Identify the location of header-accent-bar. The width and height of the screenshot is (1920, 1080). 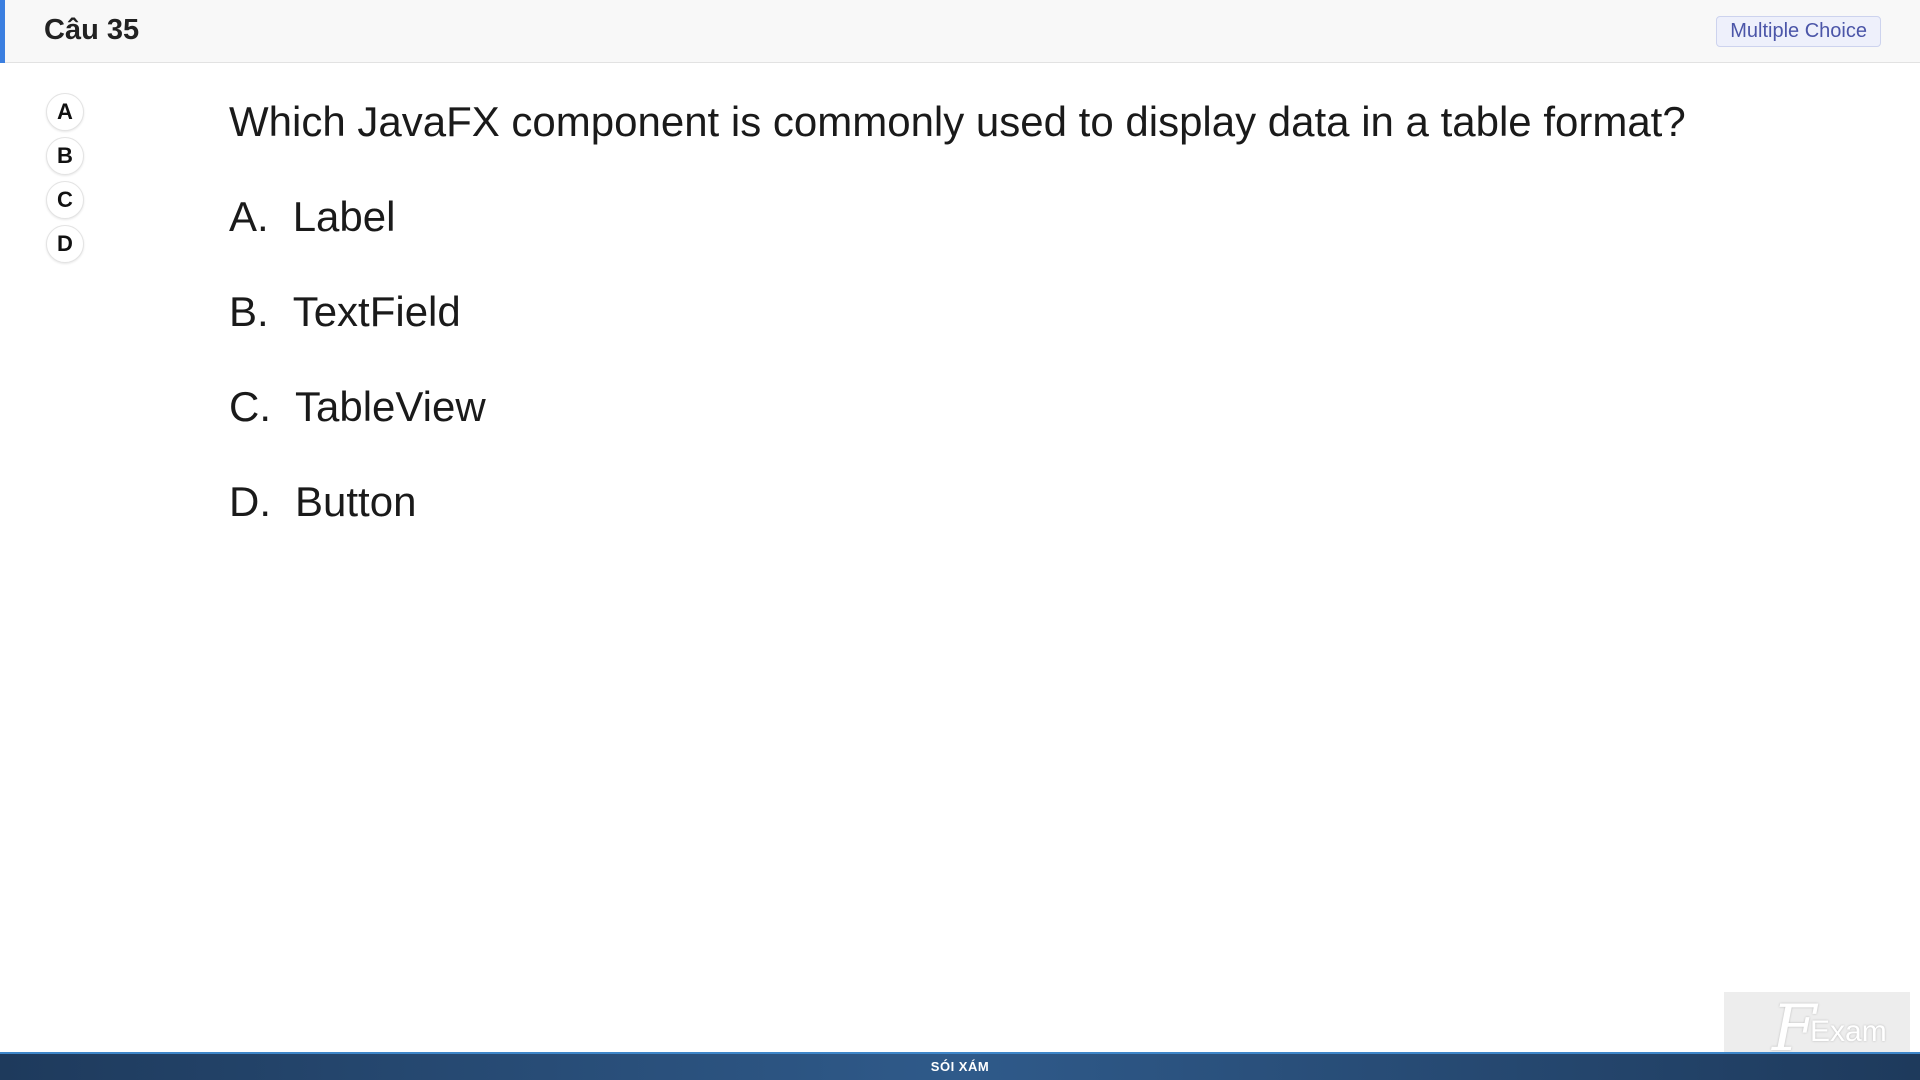
(2, 31).